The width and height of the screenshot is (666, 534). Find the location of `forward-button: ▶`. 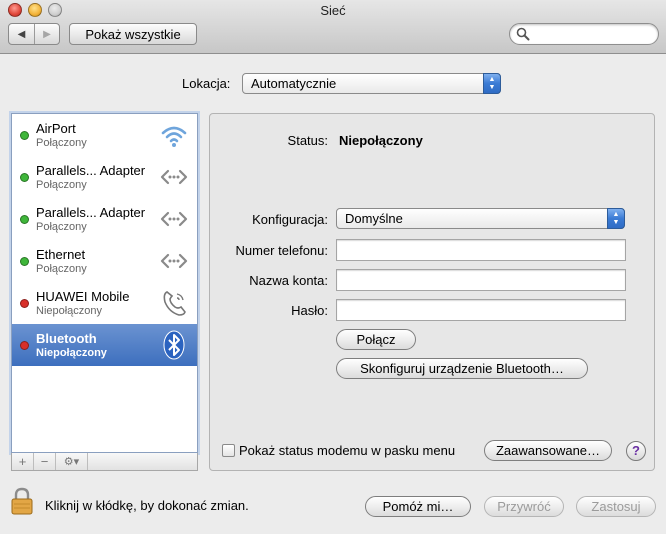

forward-button: ▶ is located at coordinates (46, 34).